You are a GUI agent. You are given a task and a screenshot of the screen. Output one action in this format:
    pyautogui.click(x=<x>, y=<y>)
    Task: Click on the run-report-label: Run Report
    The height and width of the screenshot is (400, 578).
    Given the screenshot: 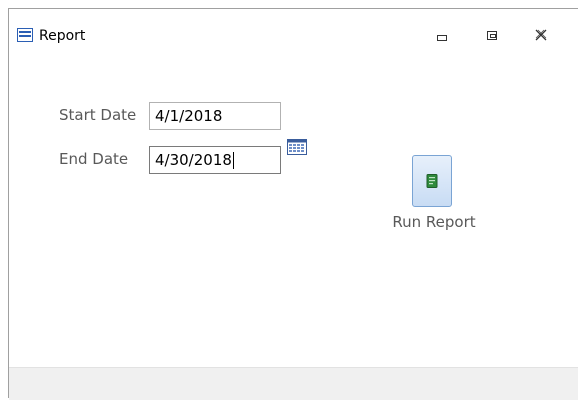 What is the action you would take?
    pyautogui.click(x=434, y=222)
    